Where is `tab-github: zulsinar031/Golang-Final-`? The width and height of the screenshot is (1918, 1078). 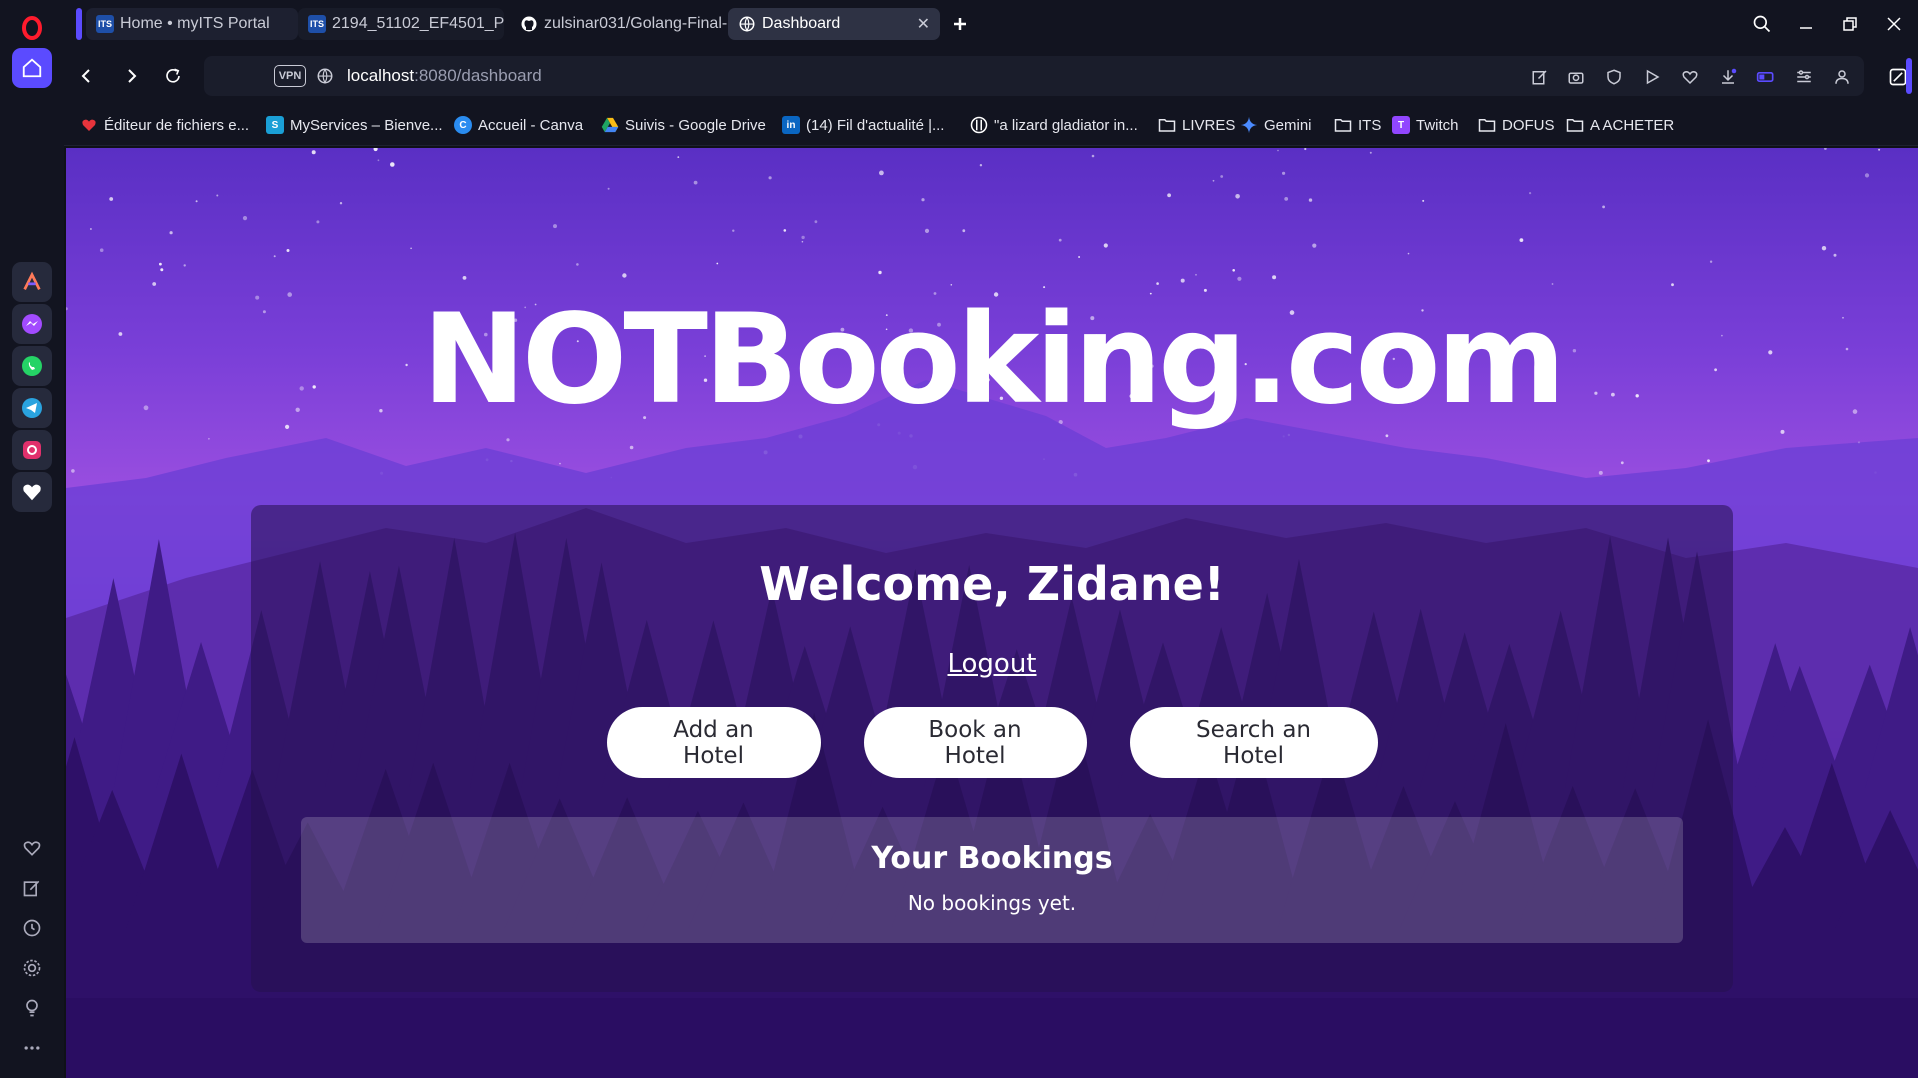
tab-github: zulsinar031/Golang-Final- is located at coordinates (620, 24).